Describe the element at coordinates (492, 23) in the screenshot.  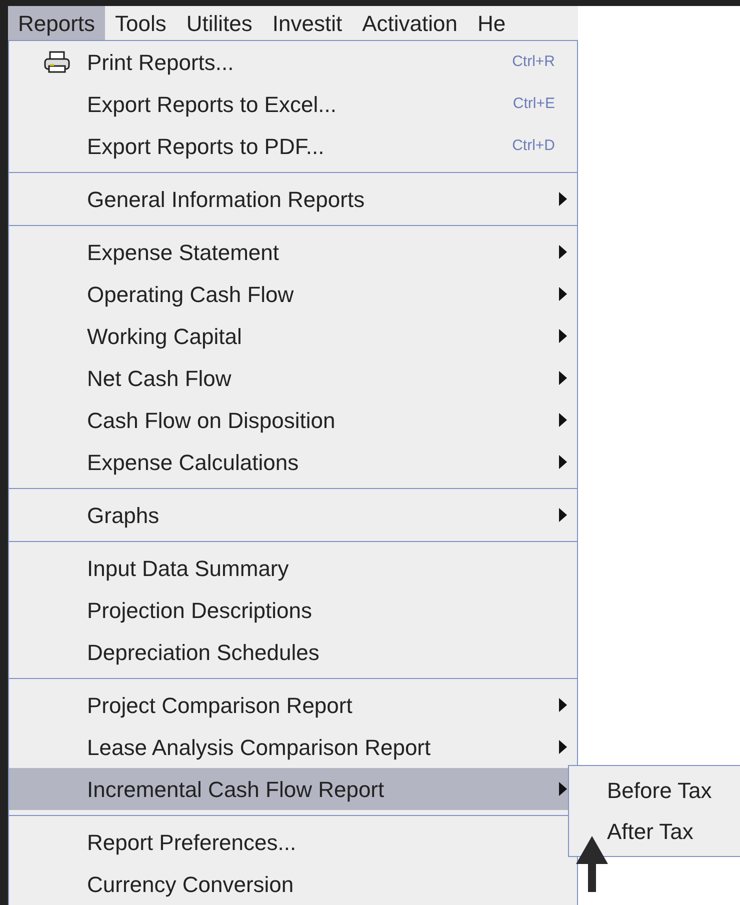
I see `menu-title: He` at that location.